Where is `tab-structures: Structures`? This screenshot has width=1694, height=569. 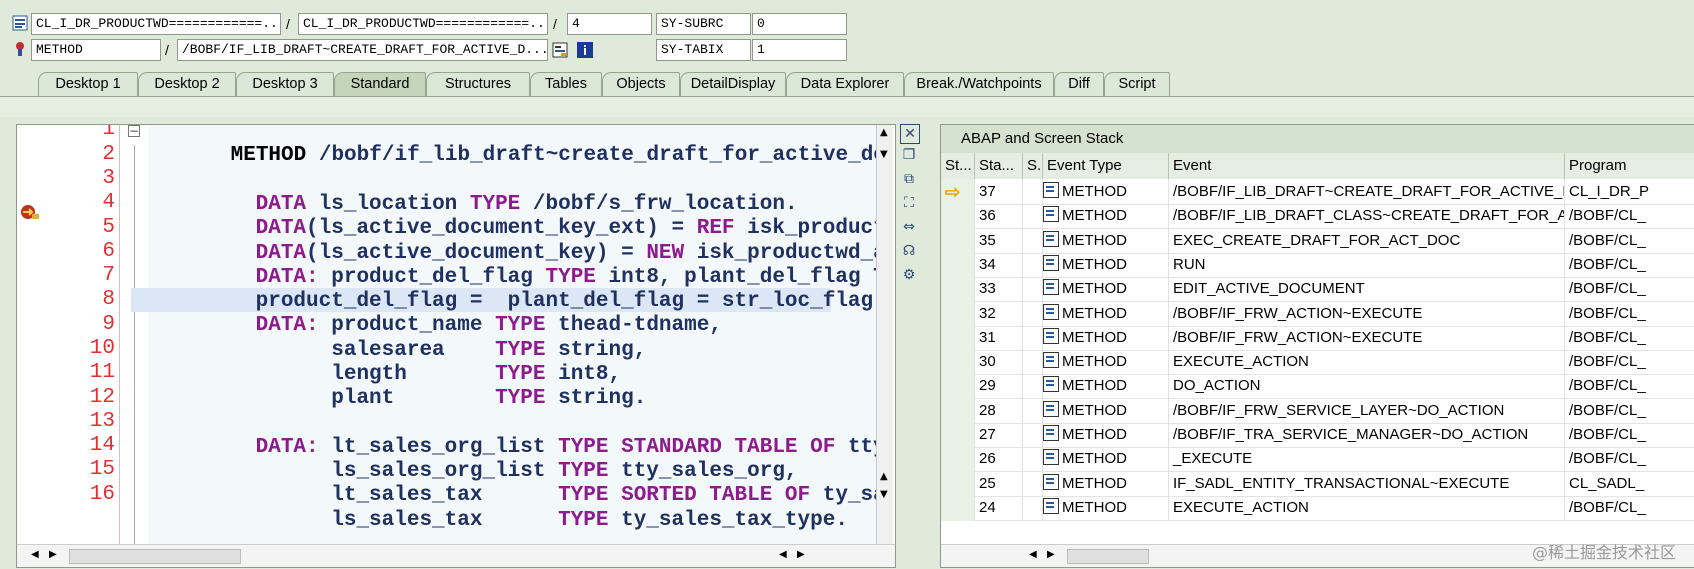
tab-structures: Structures is located at coordinates (478, 84).